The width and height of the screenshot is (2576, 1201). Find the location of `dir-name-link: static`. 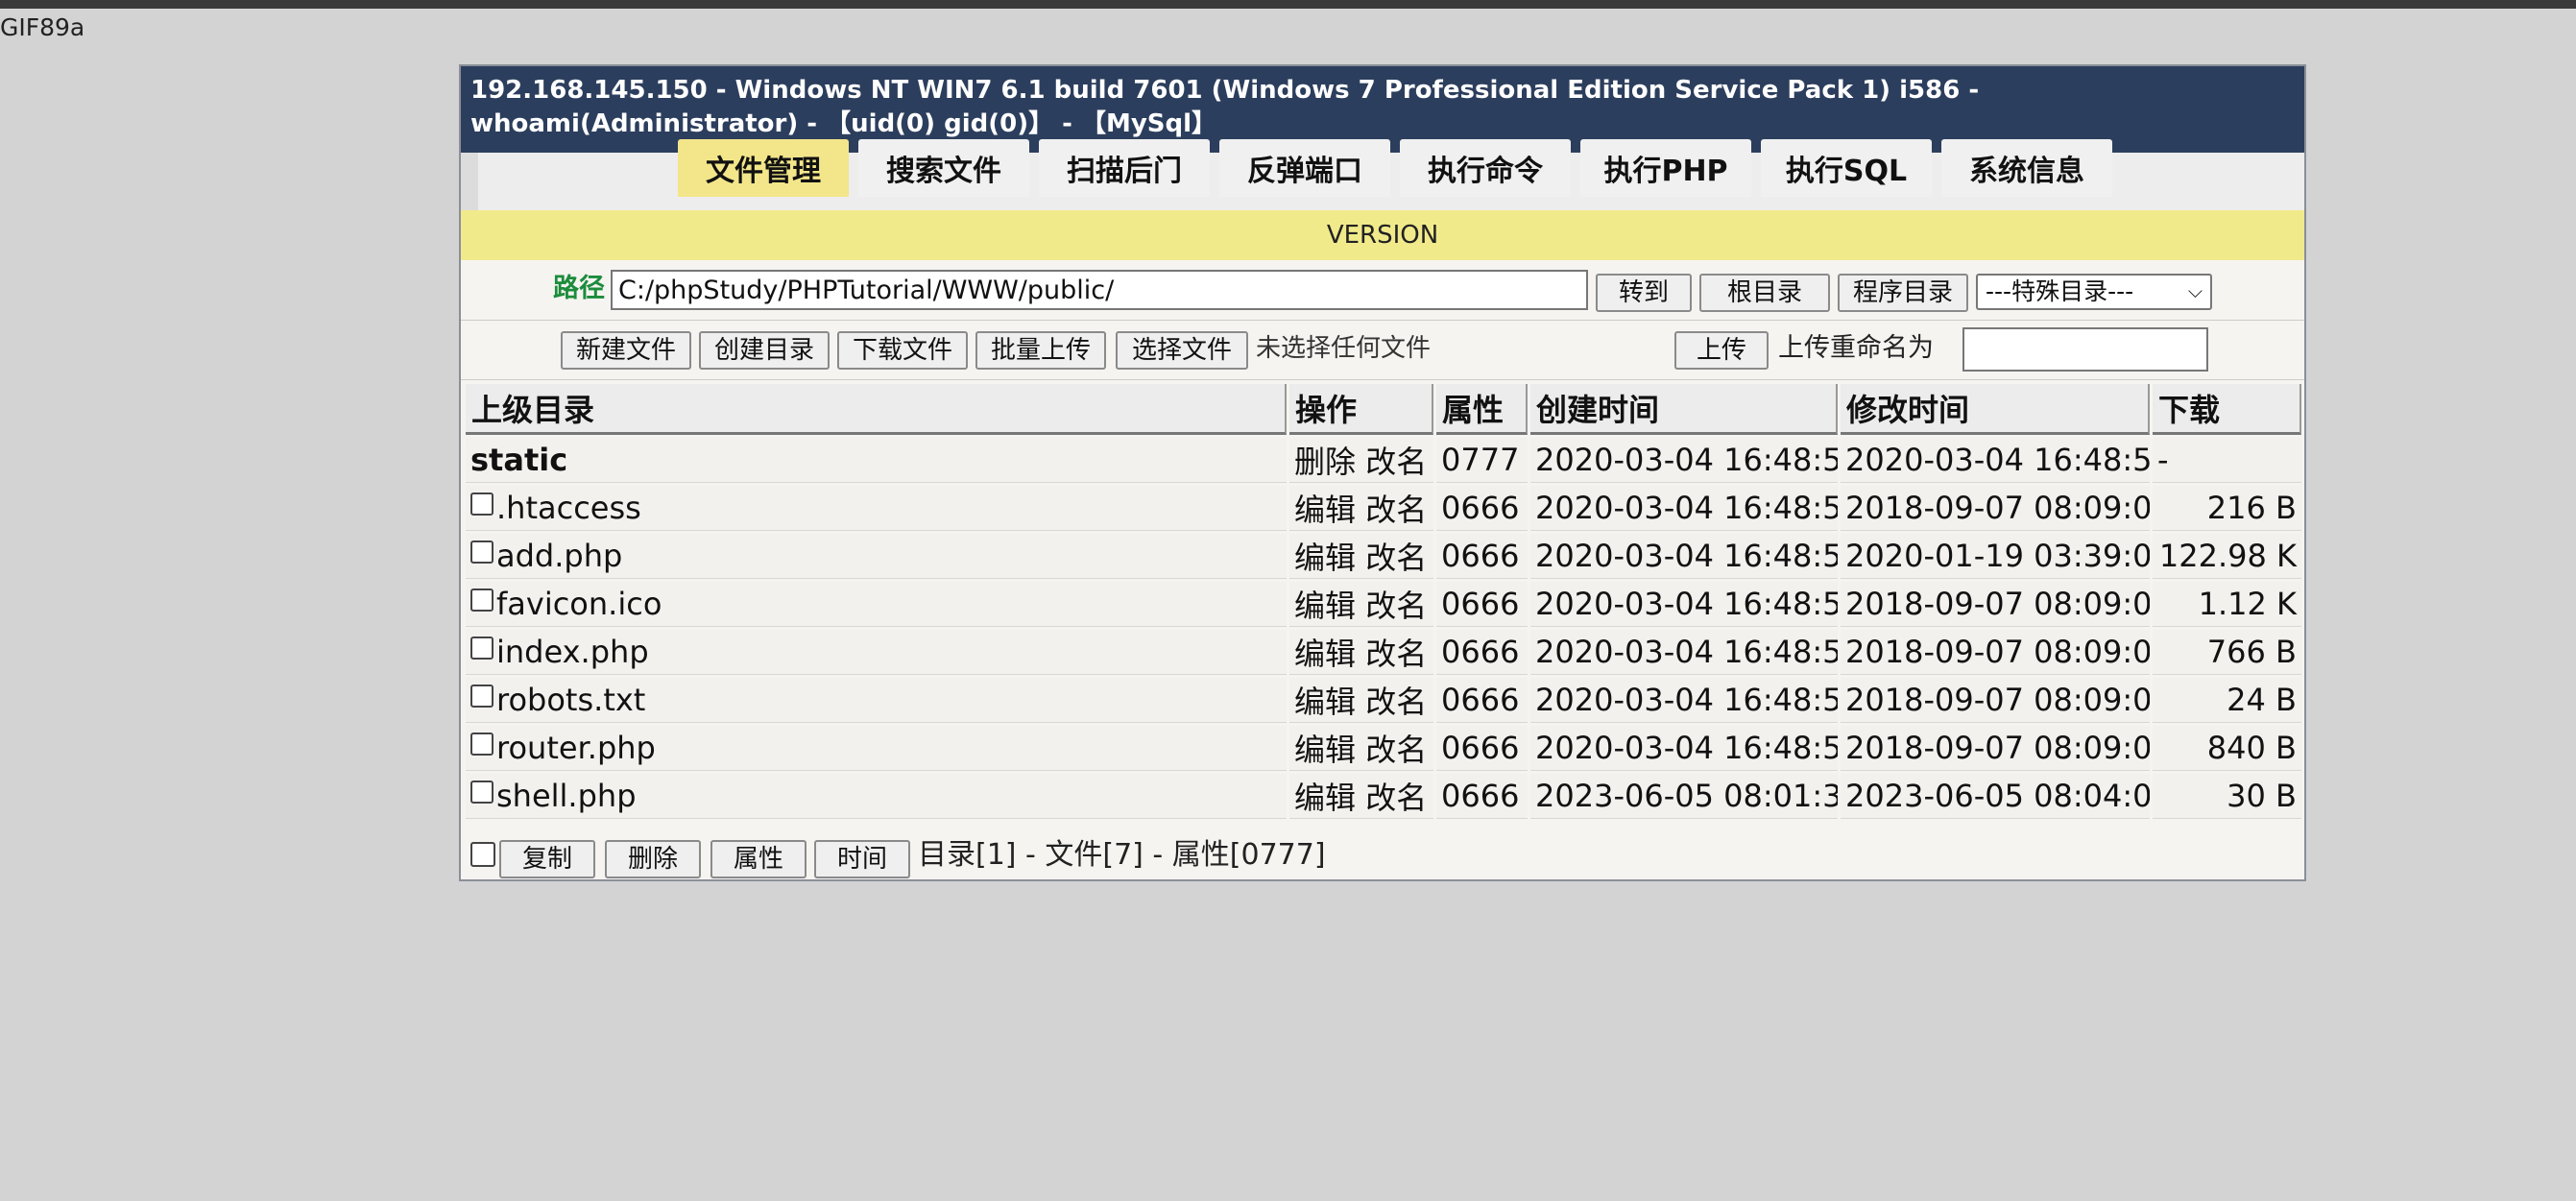

dir-name-link: static is located at coordinates (876, 460).